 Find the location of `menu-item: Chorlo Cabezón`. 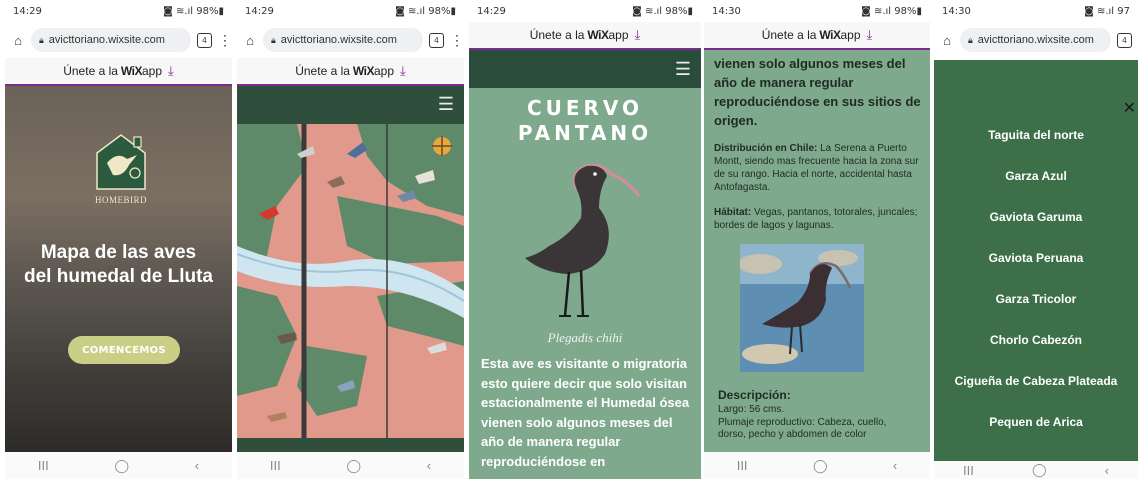

menu-item: Chorlo Cabezón is located at coordinates (1036, 340).